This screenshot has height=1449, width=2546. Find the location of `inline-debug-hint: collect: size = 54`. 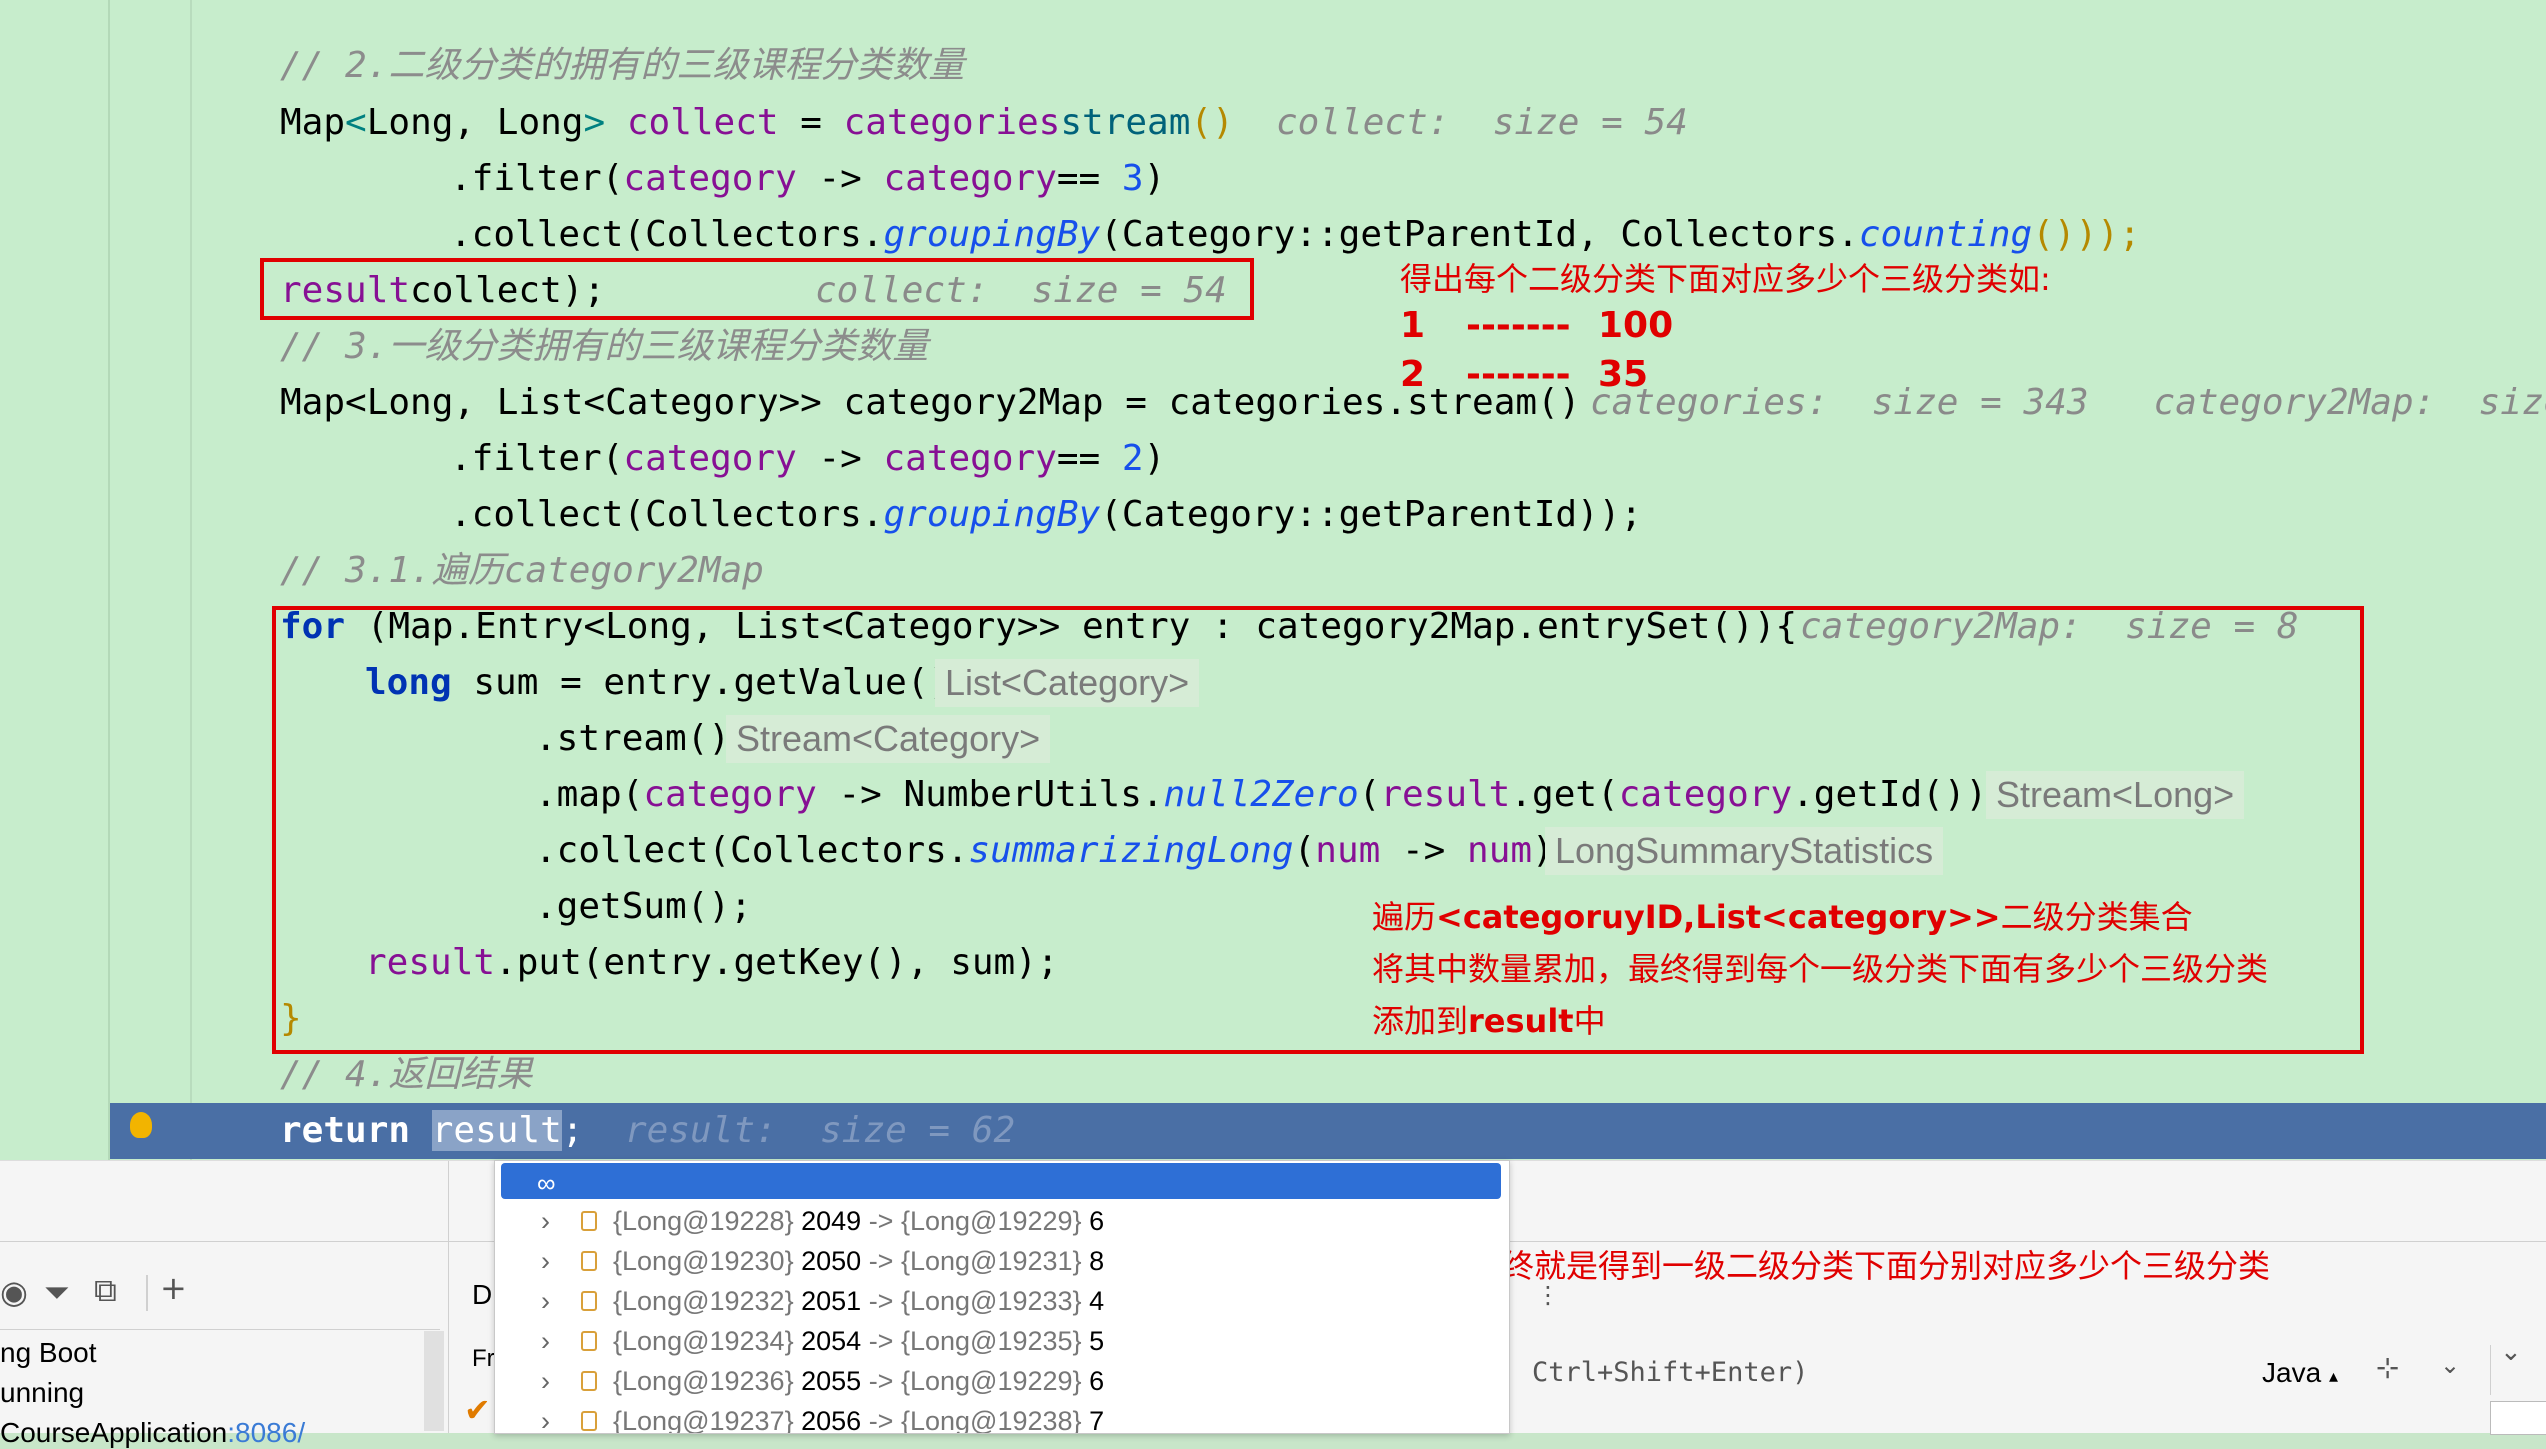

inline-debug-hint: collect: size = 54 is located at coordinates (1482, 122).